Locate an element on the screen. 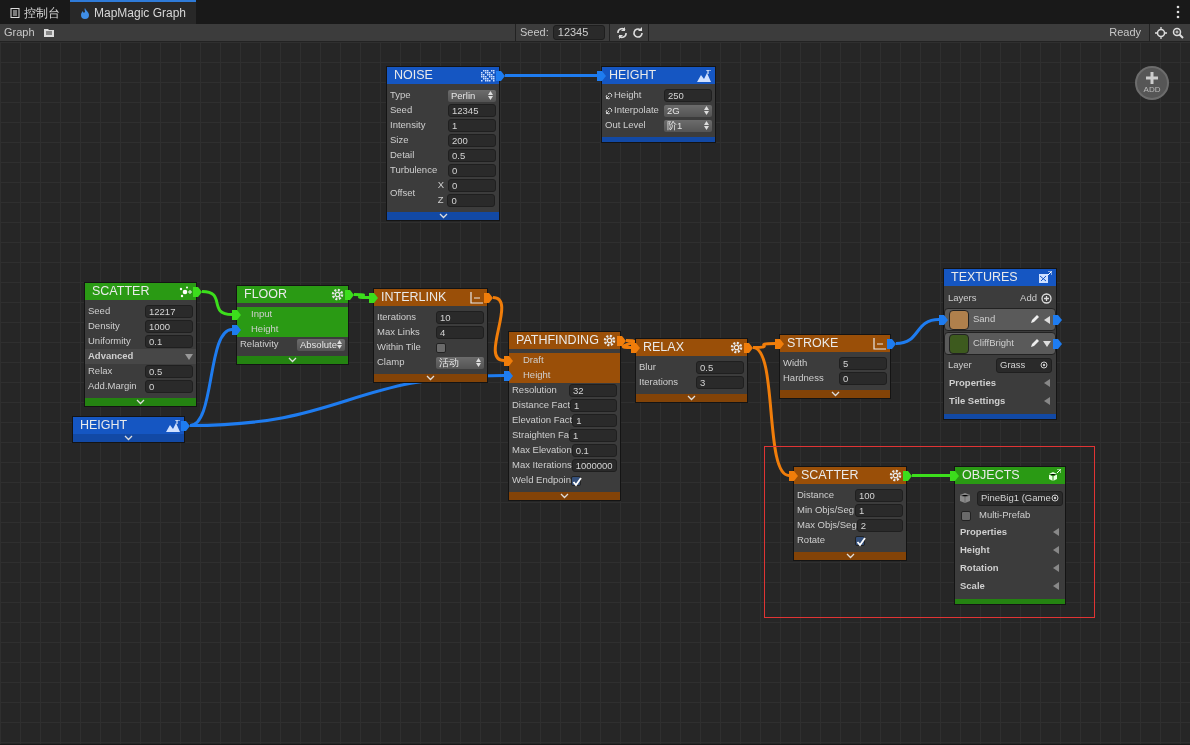 The height and width of the screenshot is (745, 1190). node-header: TEXTURES is located at coordinates (1000, 277).